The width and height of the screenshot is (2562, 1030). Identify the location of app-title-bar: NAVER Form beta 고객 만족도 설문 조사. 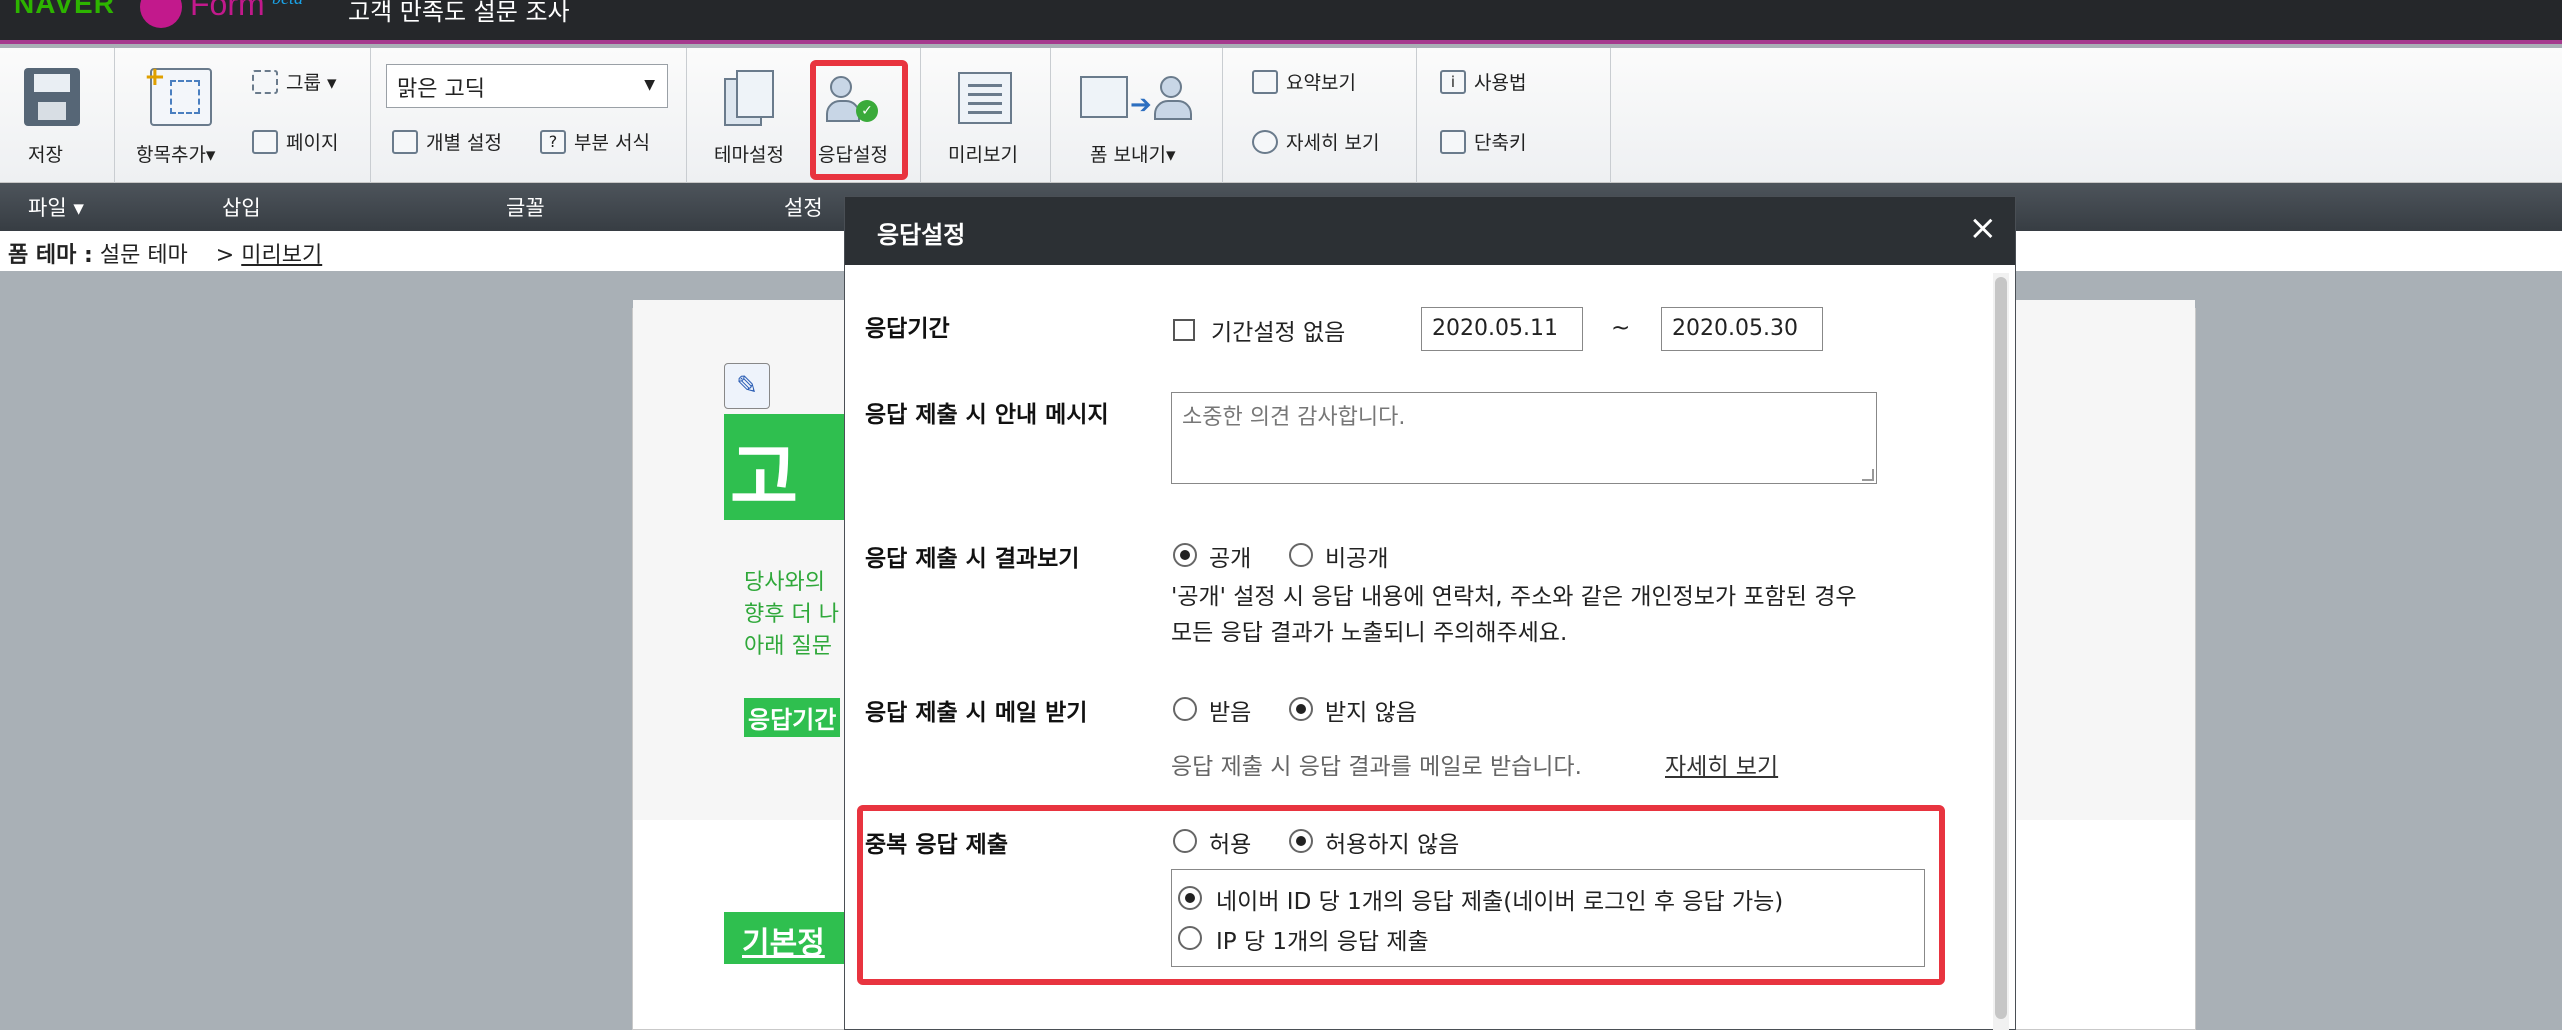
(1281, 22).